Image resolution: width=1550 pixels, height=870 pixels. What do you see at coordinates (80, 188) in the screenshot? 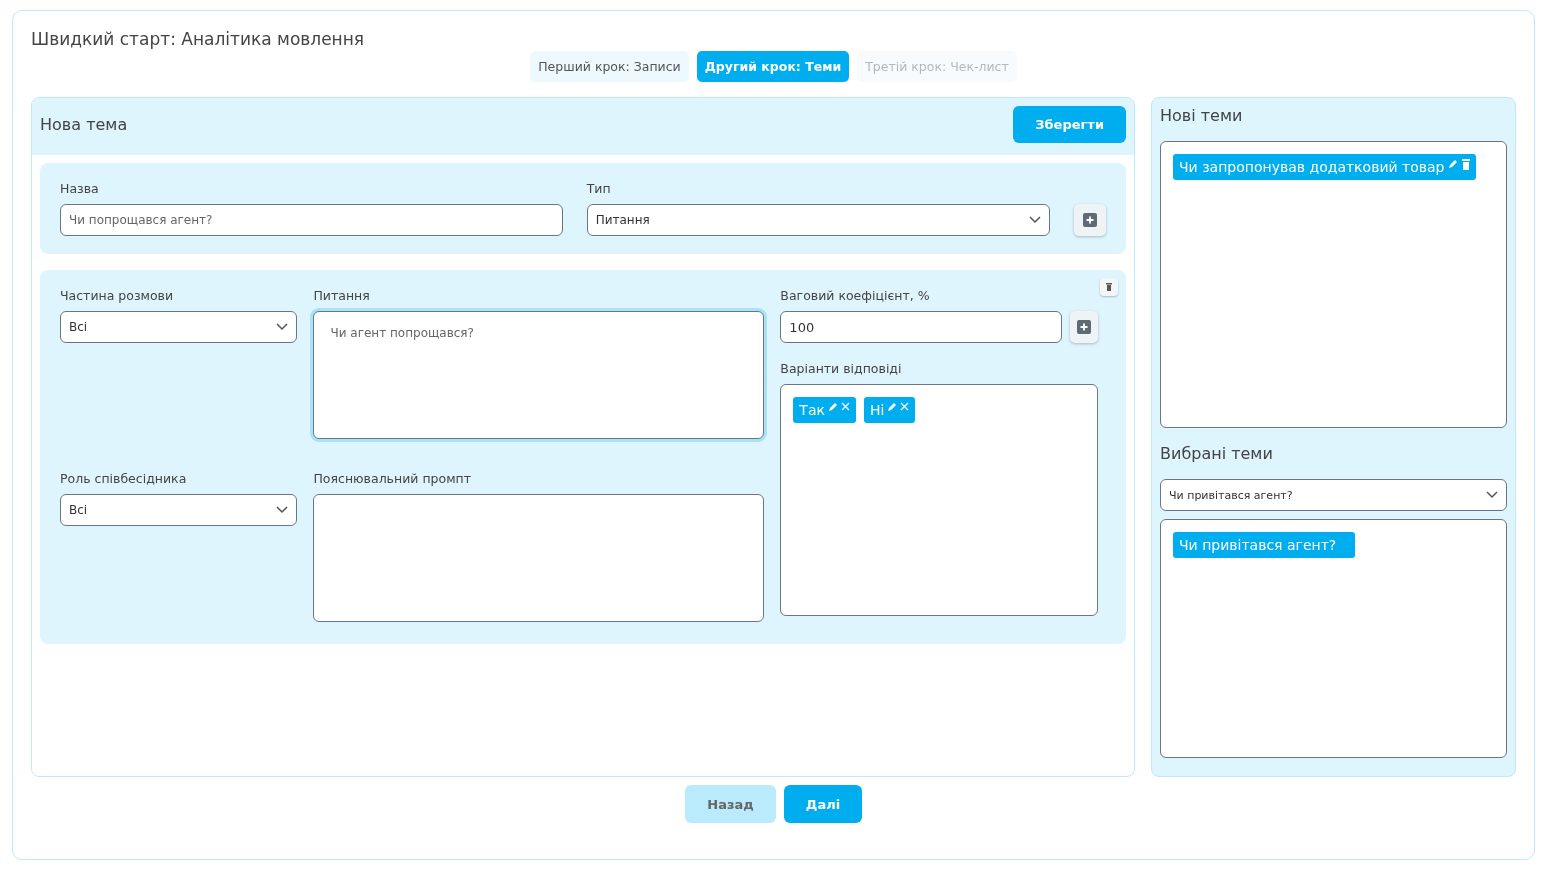
I see `field-label: Назва` at bounding box center [80, 188].